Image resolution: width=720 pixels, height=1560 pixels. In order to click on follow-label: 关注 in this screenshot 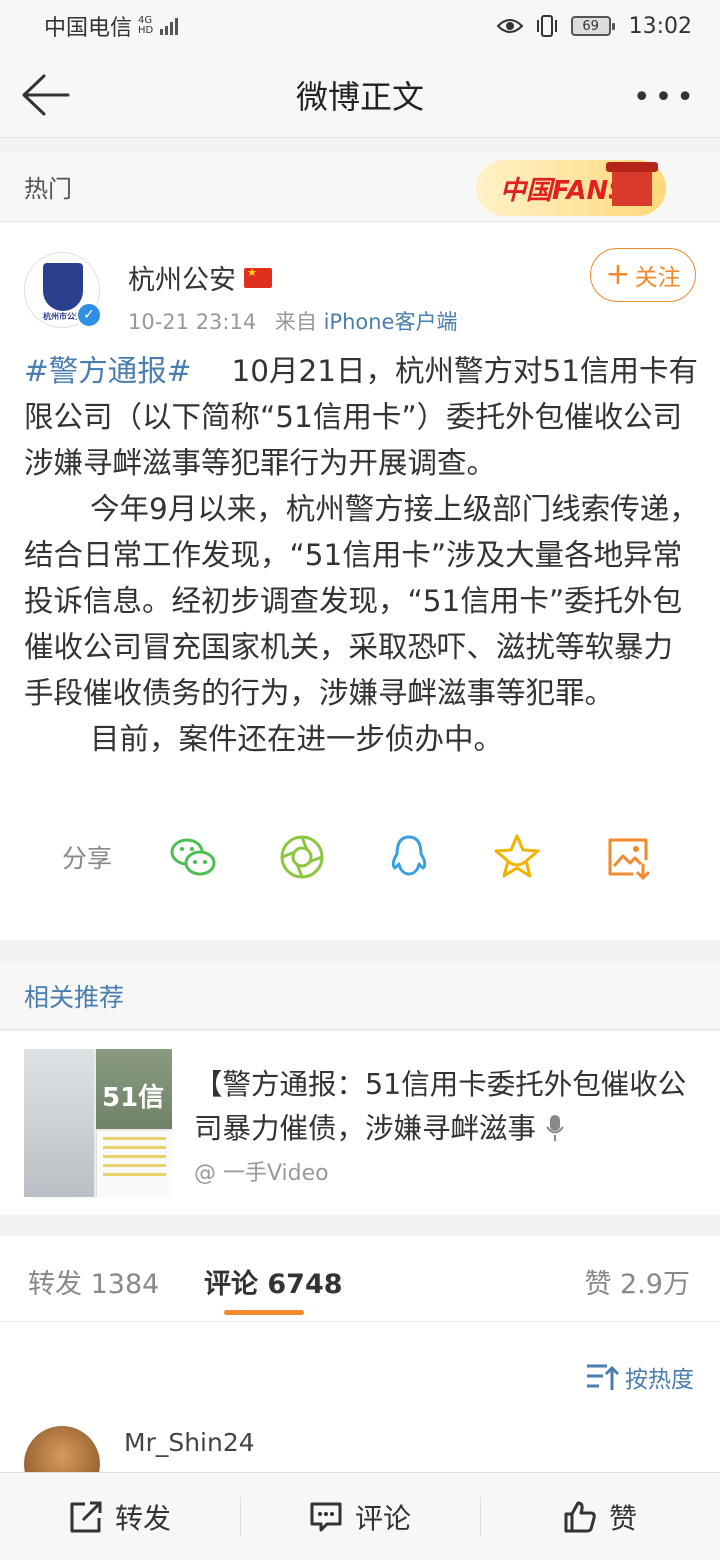, I will do `click(657, 278)`.